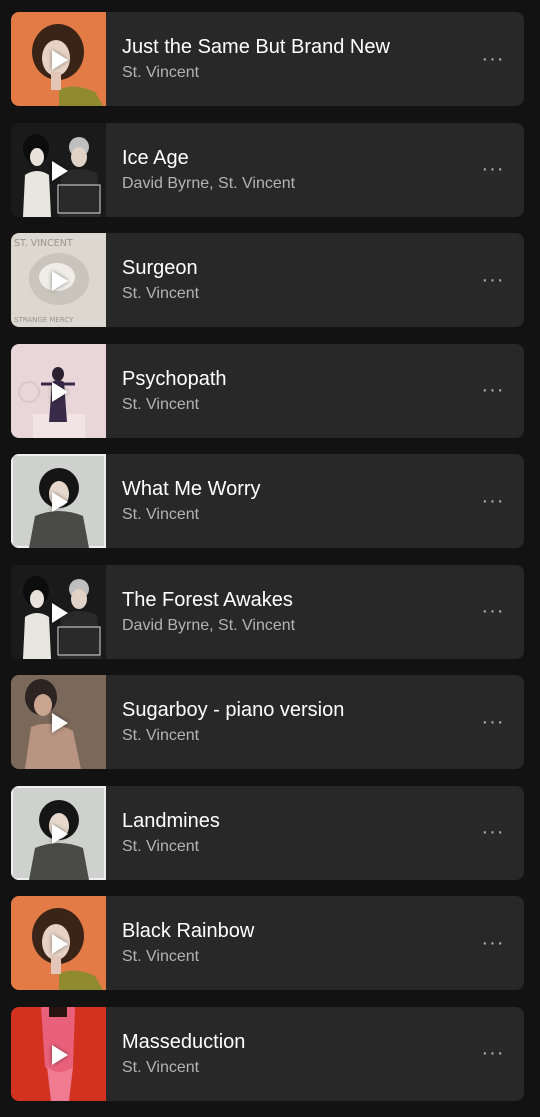 Image resolution: width=540 pixels, height=1117 pixels. I want to click on track-row: Masseduction St. Vincent ···, so click(267, 1053).